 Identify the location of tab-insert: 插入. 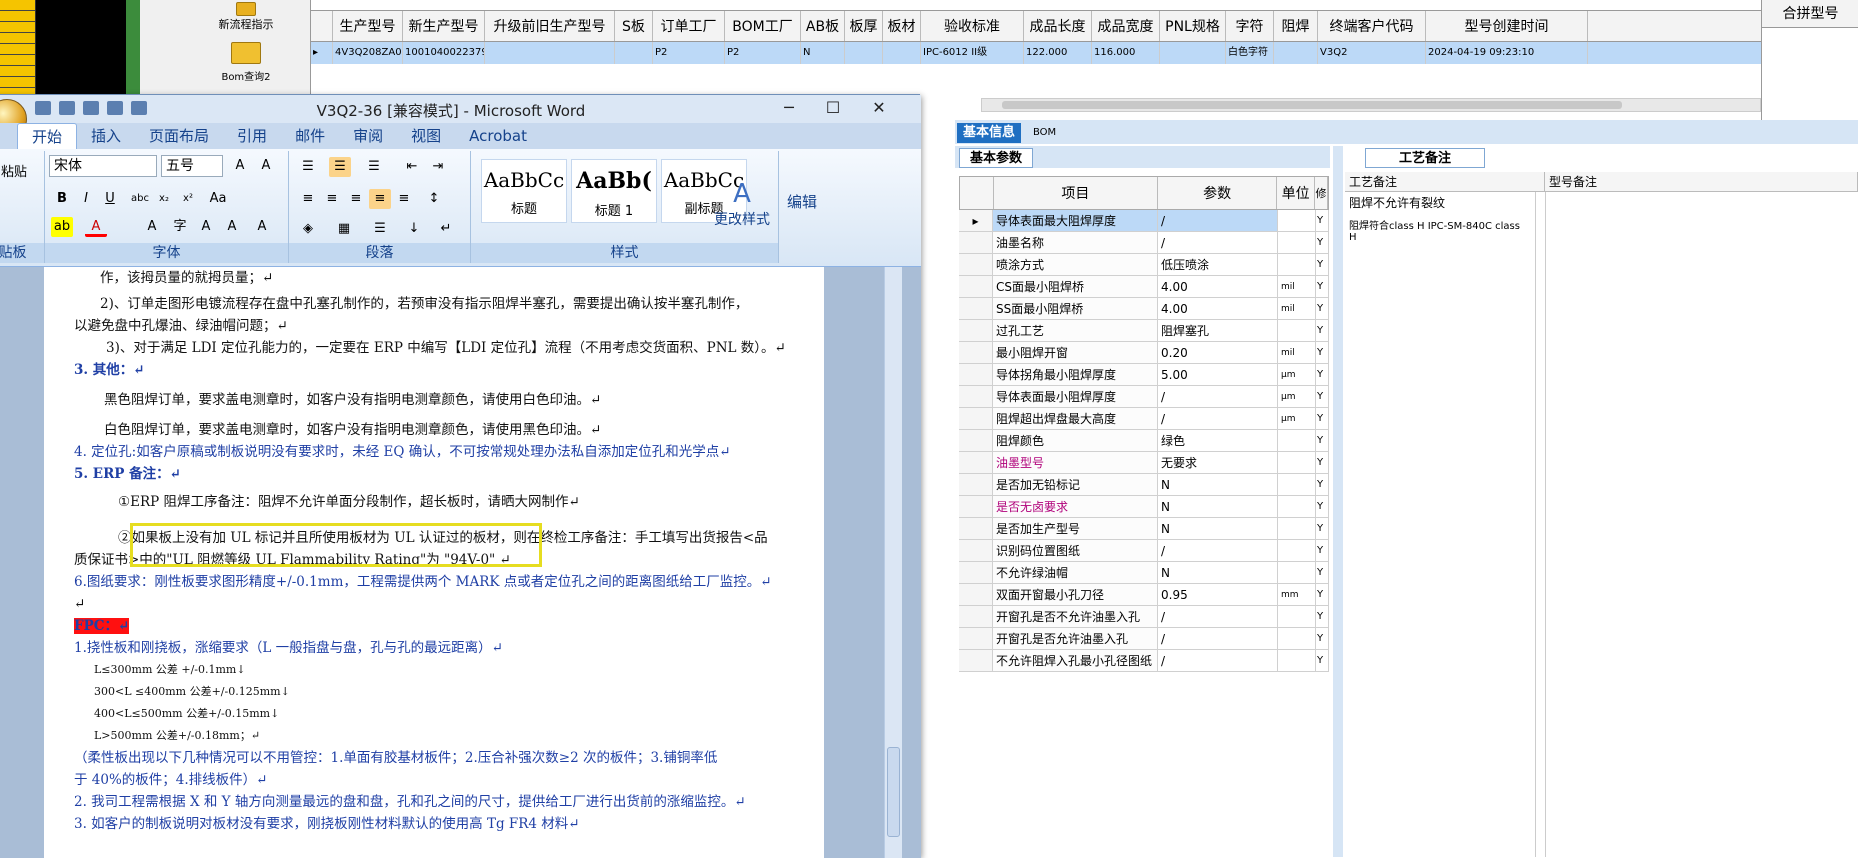
(106, 136).